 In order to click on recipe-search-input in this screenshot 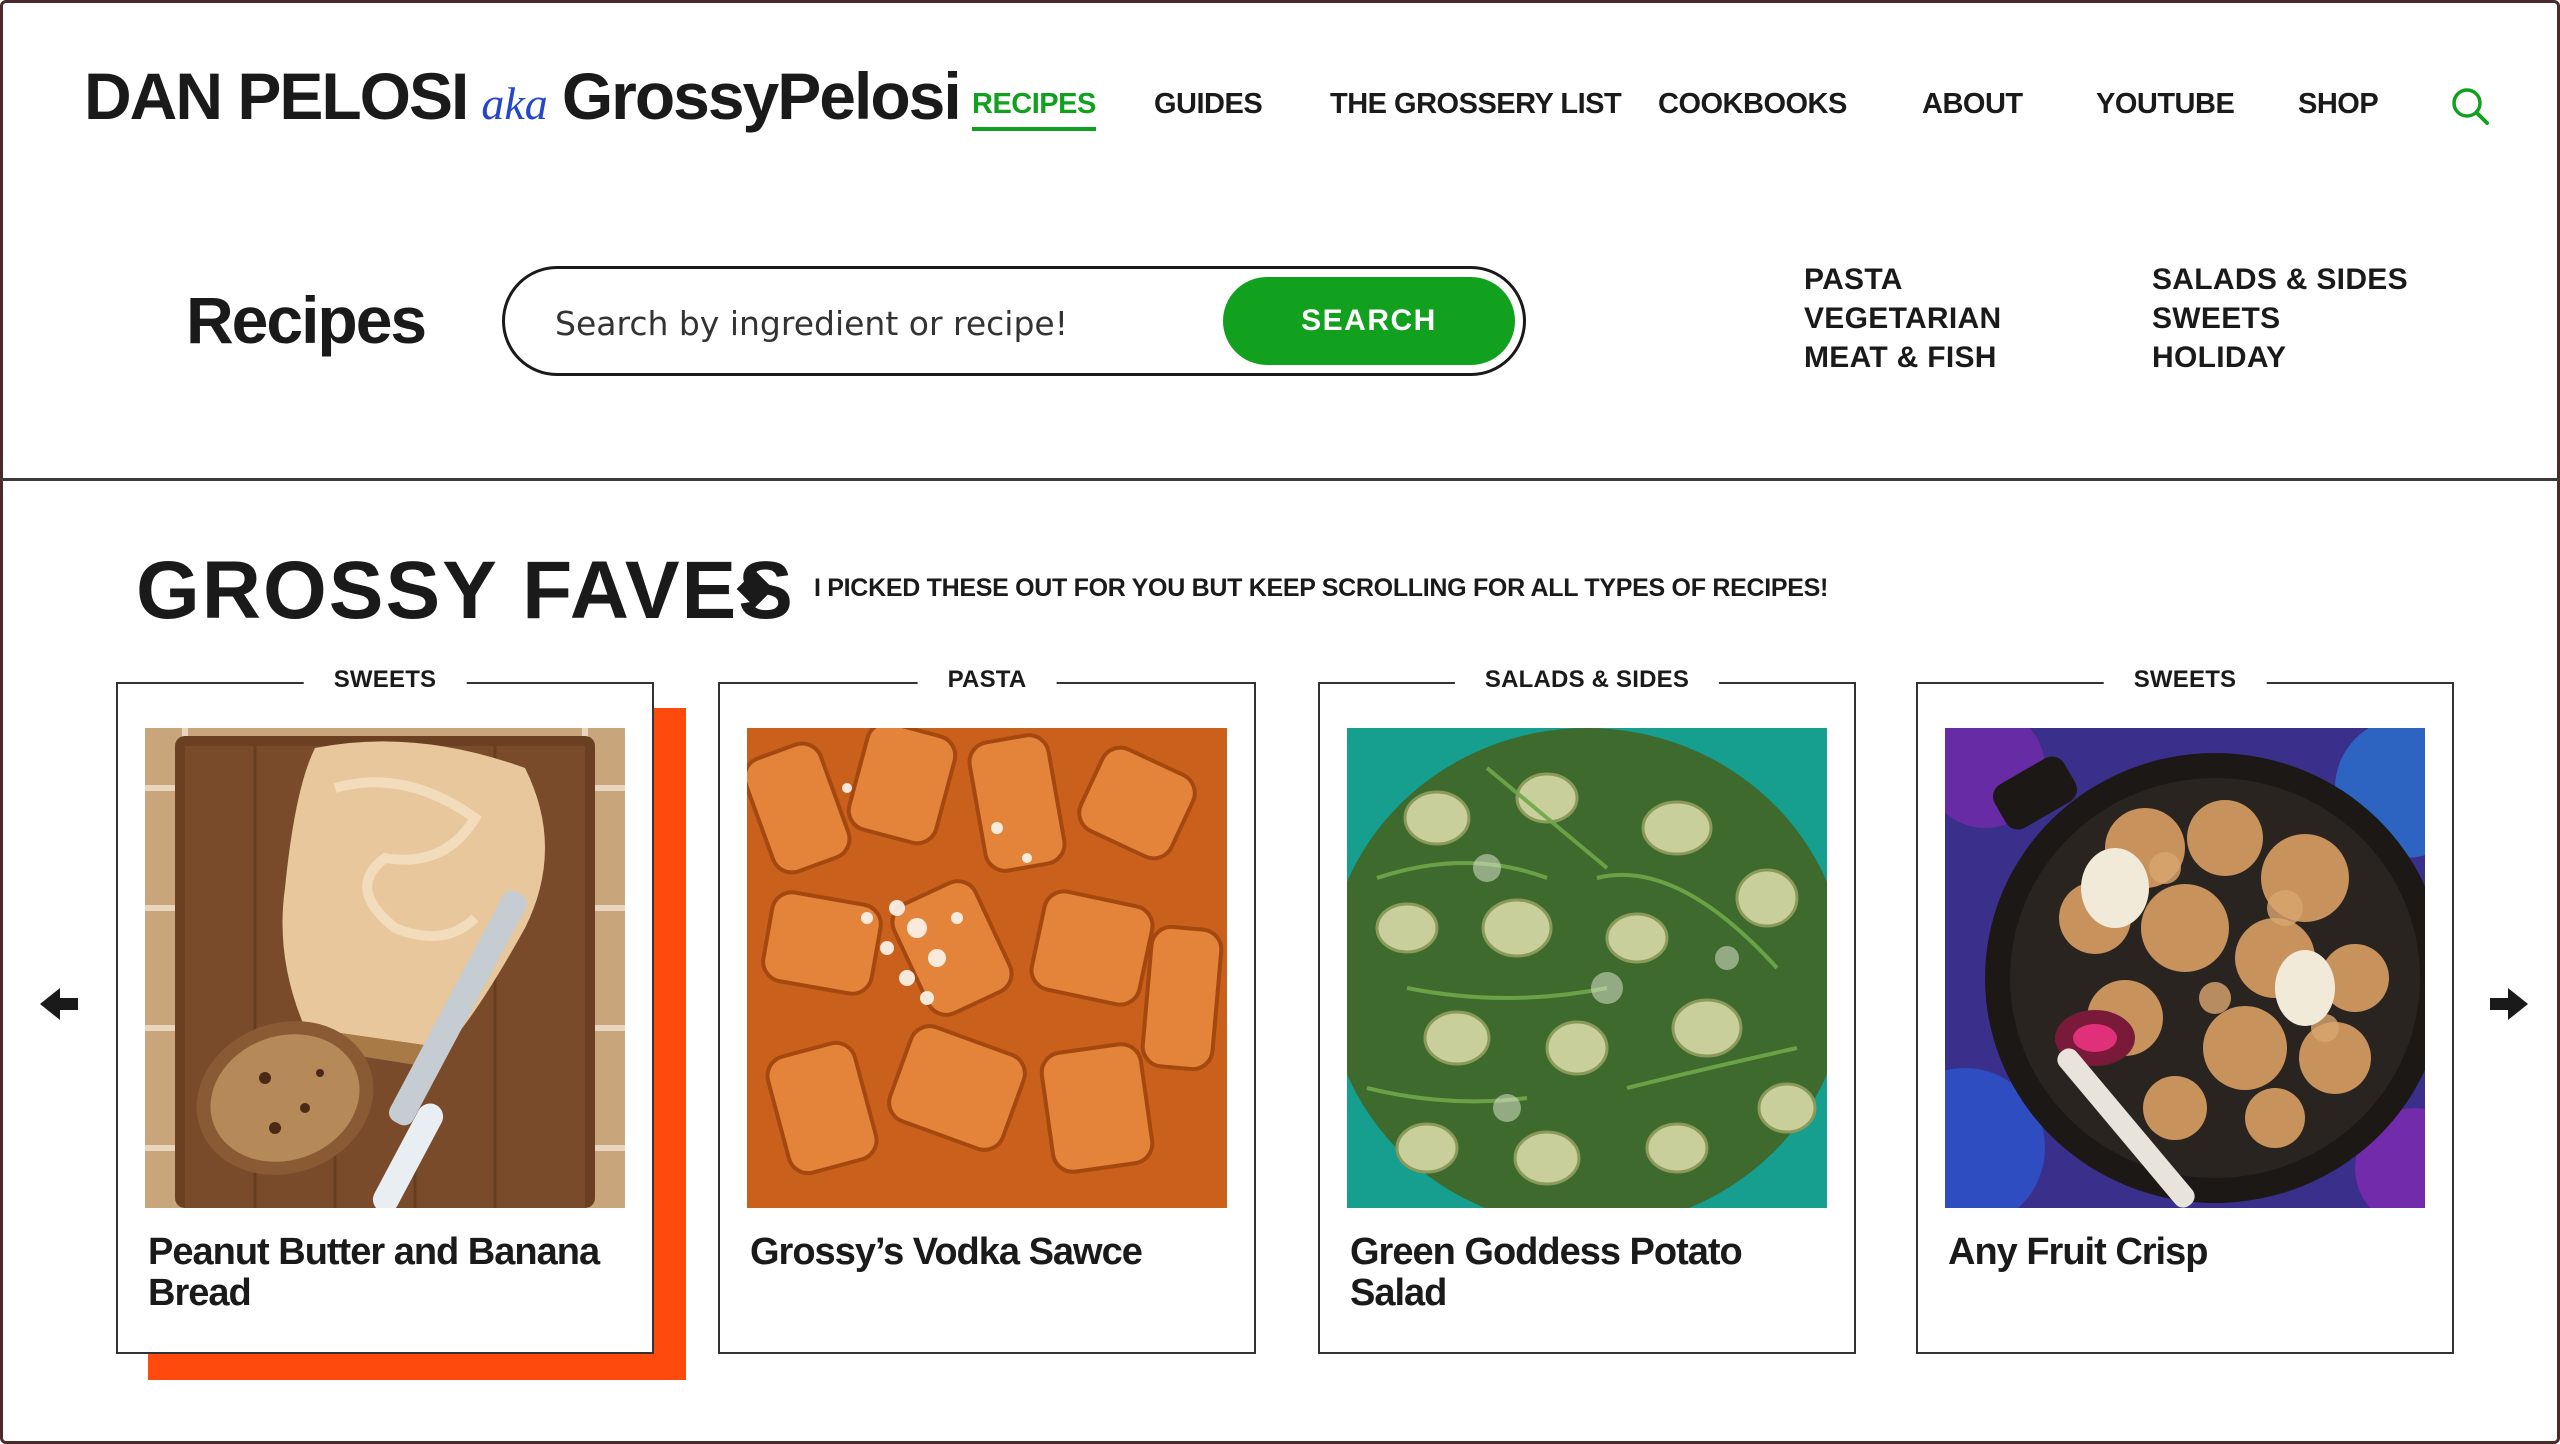, I will do `click(875, 323)`.